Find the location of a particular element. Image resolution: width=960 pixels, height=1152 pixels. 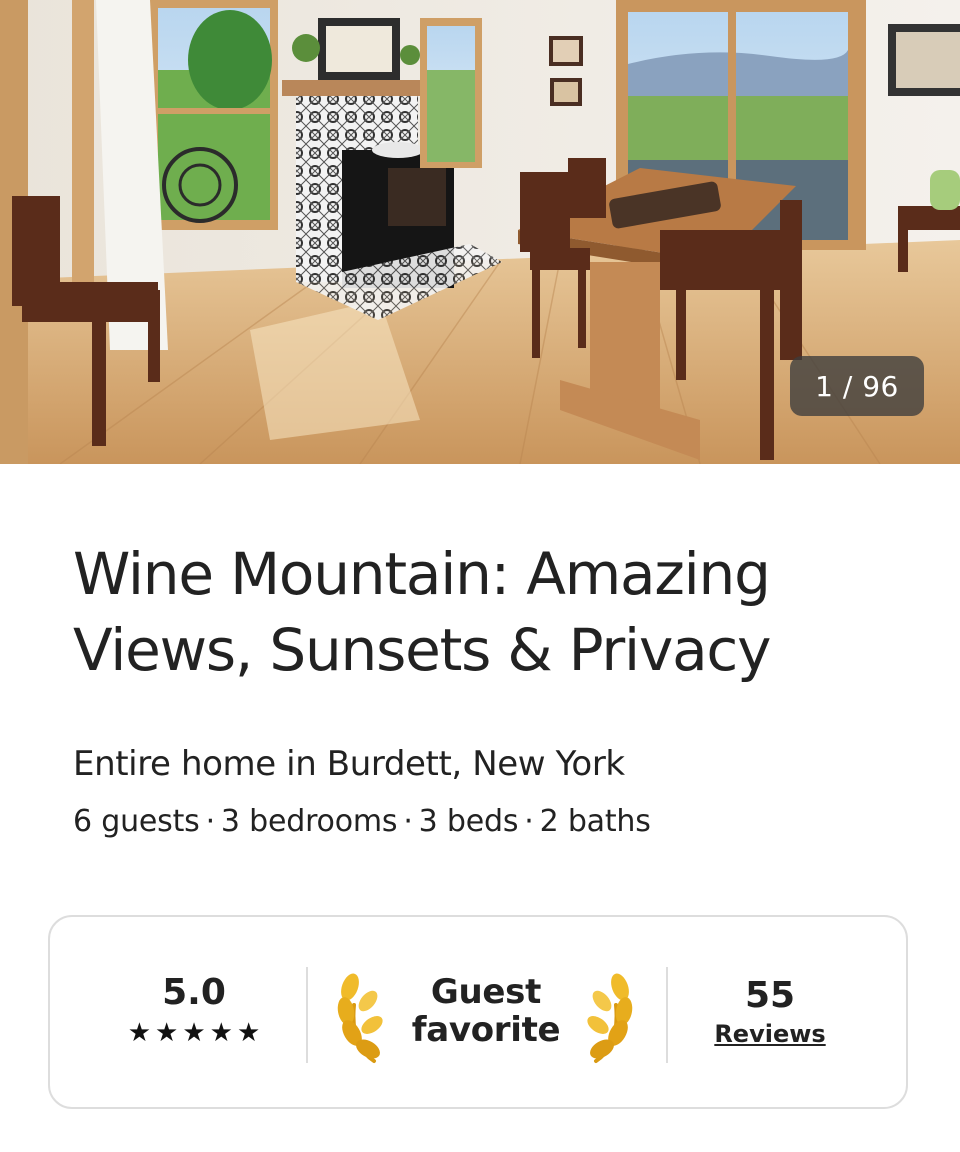

bedrooms-count: 3 bedrooms is located at coordinates (309, 821).